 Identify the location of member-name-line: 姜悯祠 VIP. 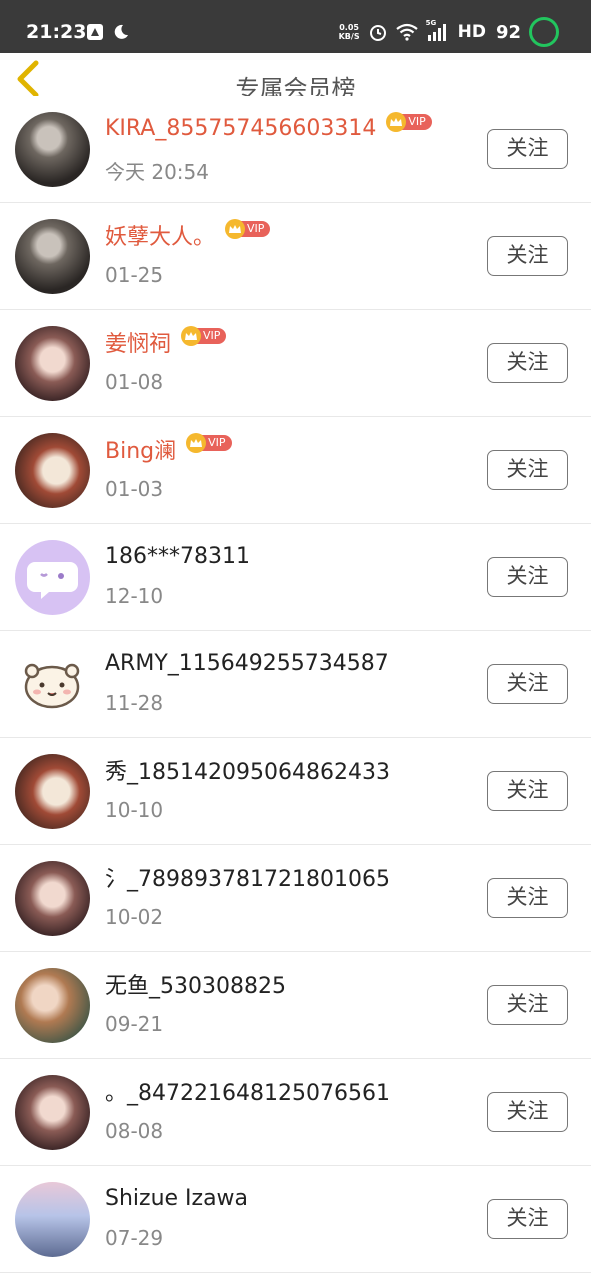
(166, 341).